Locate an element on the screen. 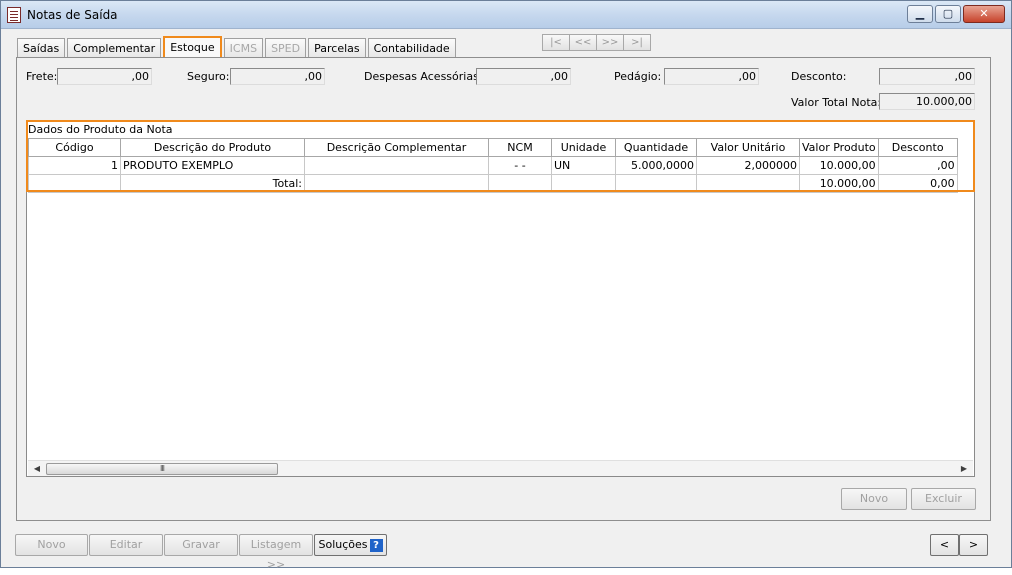 This screenshot has height=575, width=1012. desconto-field: ,00 is located at coordinates (927, 76).